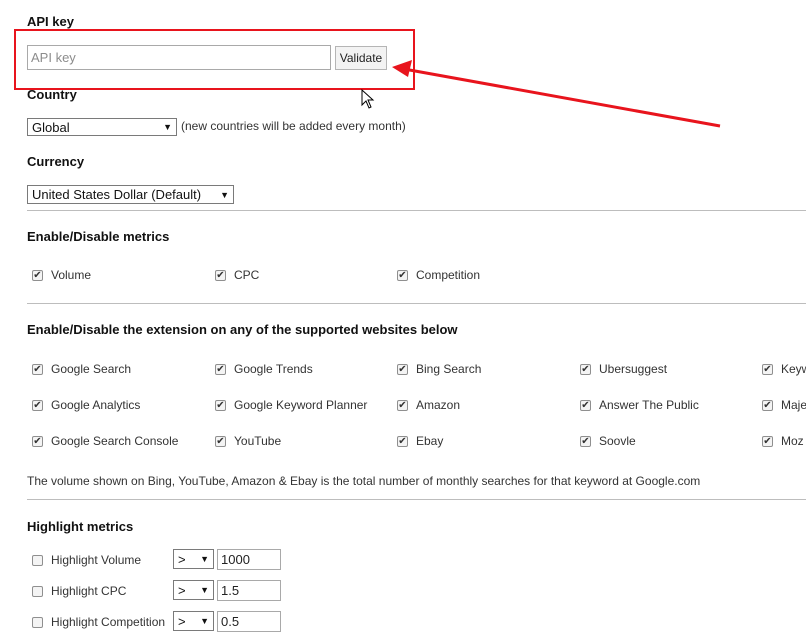 The height and width of the screenshot is (637, 806). Describe the element at coordinates (793, 405) in the screenshot. I see `website-item-label: Maje` at that location.